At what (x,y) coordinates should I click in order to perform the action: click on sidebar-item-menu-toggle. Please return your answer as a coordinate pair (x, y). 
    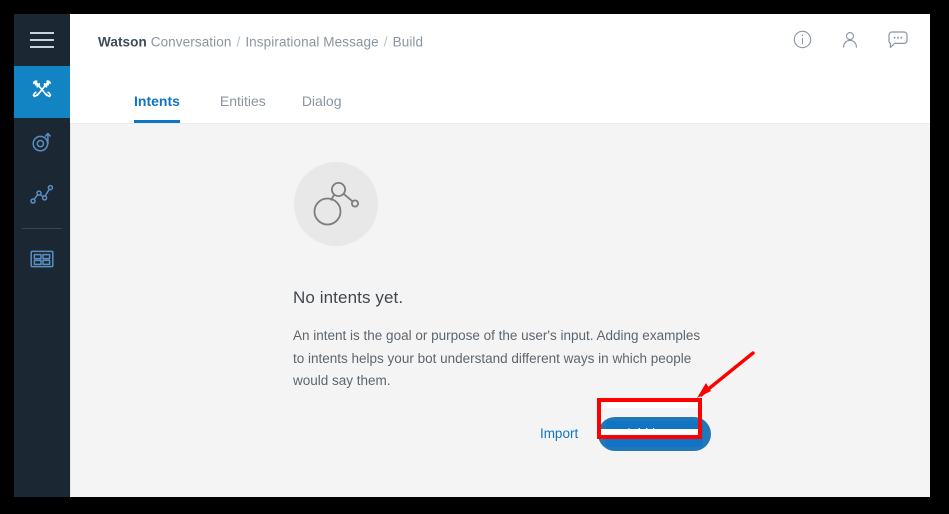
    Looking at the image, I should click on (42, 40).